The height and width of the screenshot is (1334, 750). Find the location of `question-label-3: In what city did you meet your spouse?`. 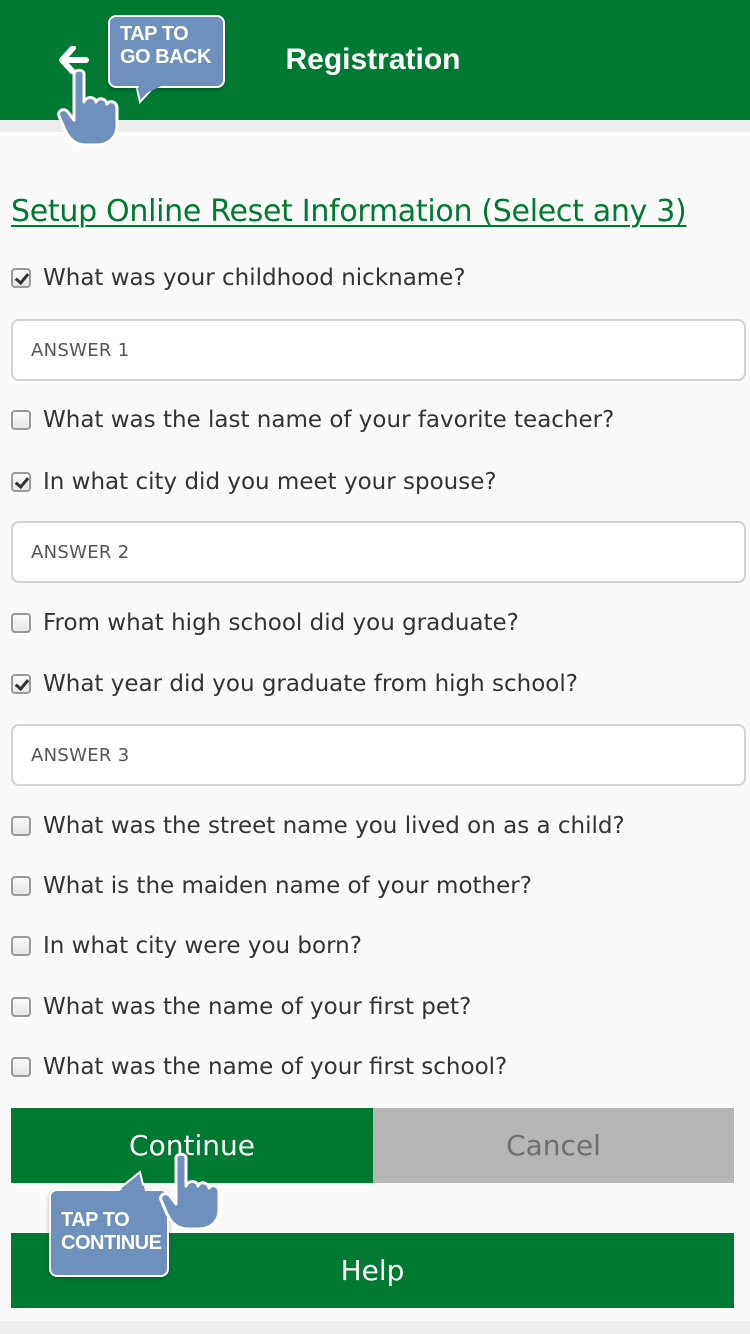

question-label-3: In what city did you meet your spouse? is located at coordinates (270, 482).